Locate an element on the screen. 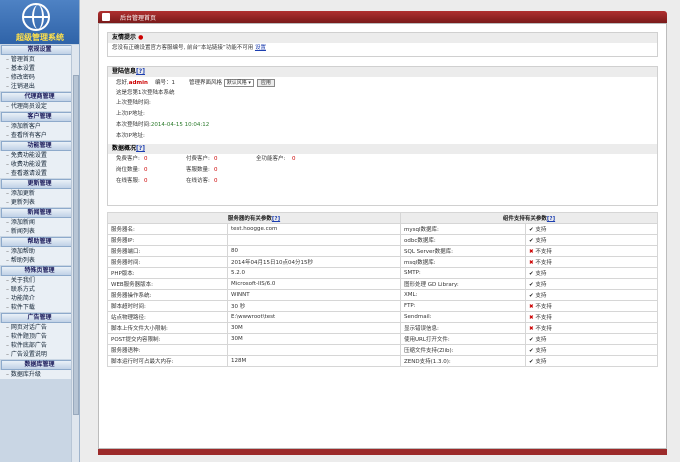 This screenshot has height=462, width=680. sidebar-item: 联系方式 is located at coordinates (39, 289).